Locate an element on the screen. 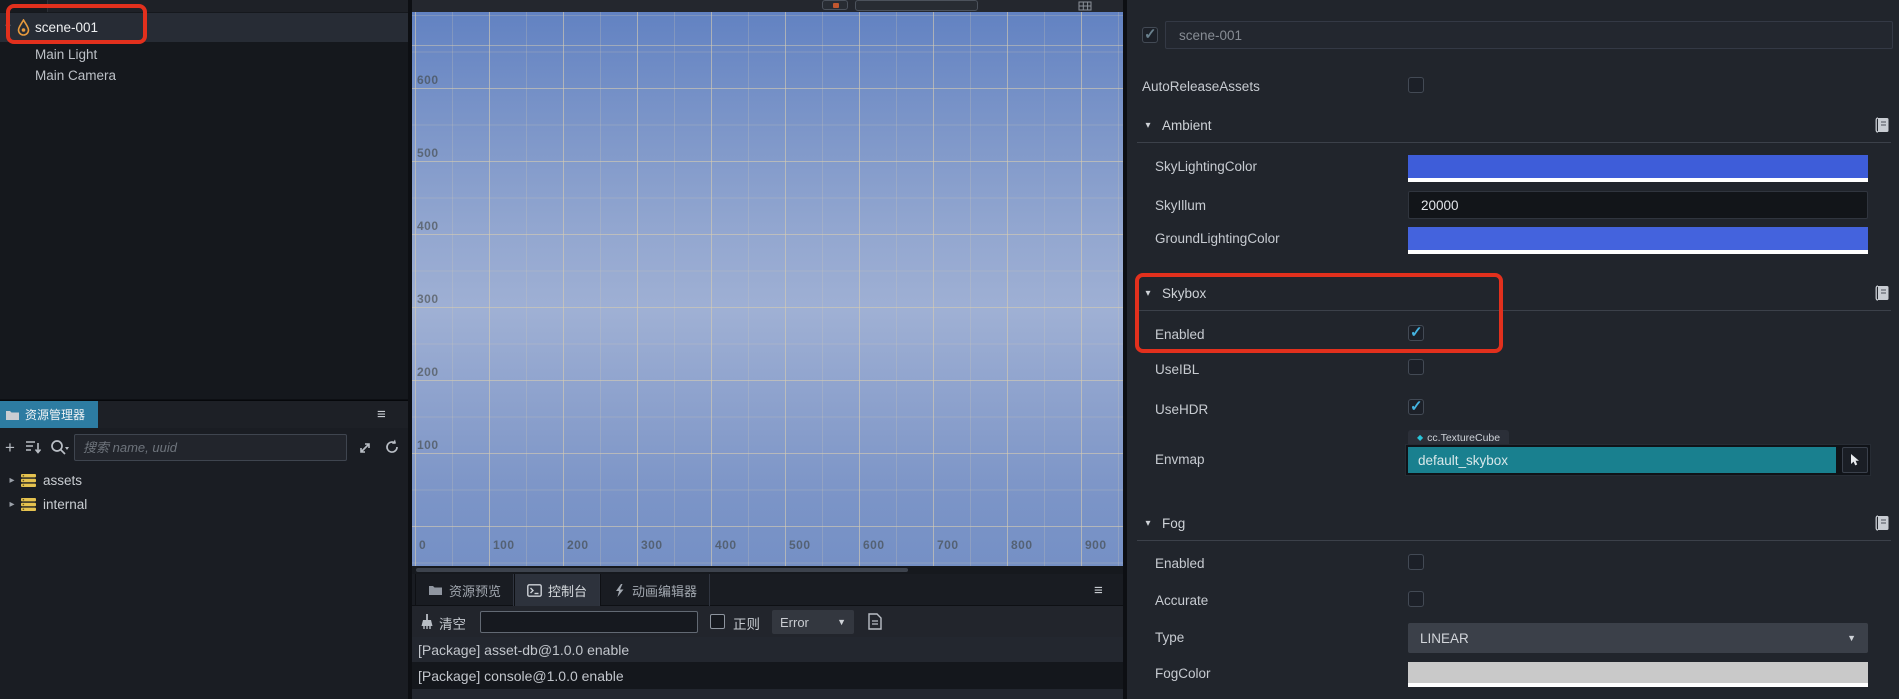  hierarchy-item-scene-001: ▾ scene-001 is located at coordinates (204, 27).